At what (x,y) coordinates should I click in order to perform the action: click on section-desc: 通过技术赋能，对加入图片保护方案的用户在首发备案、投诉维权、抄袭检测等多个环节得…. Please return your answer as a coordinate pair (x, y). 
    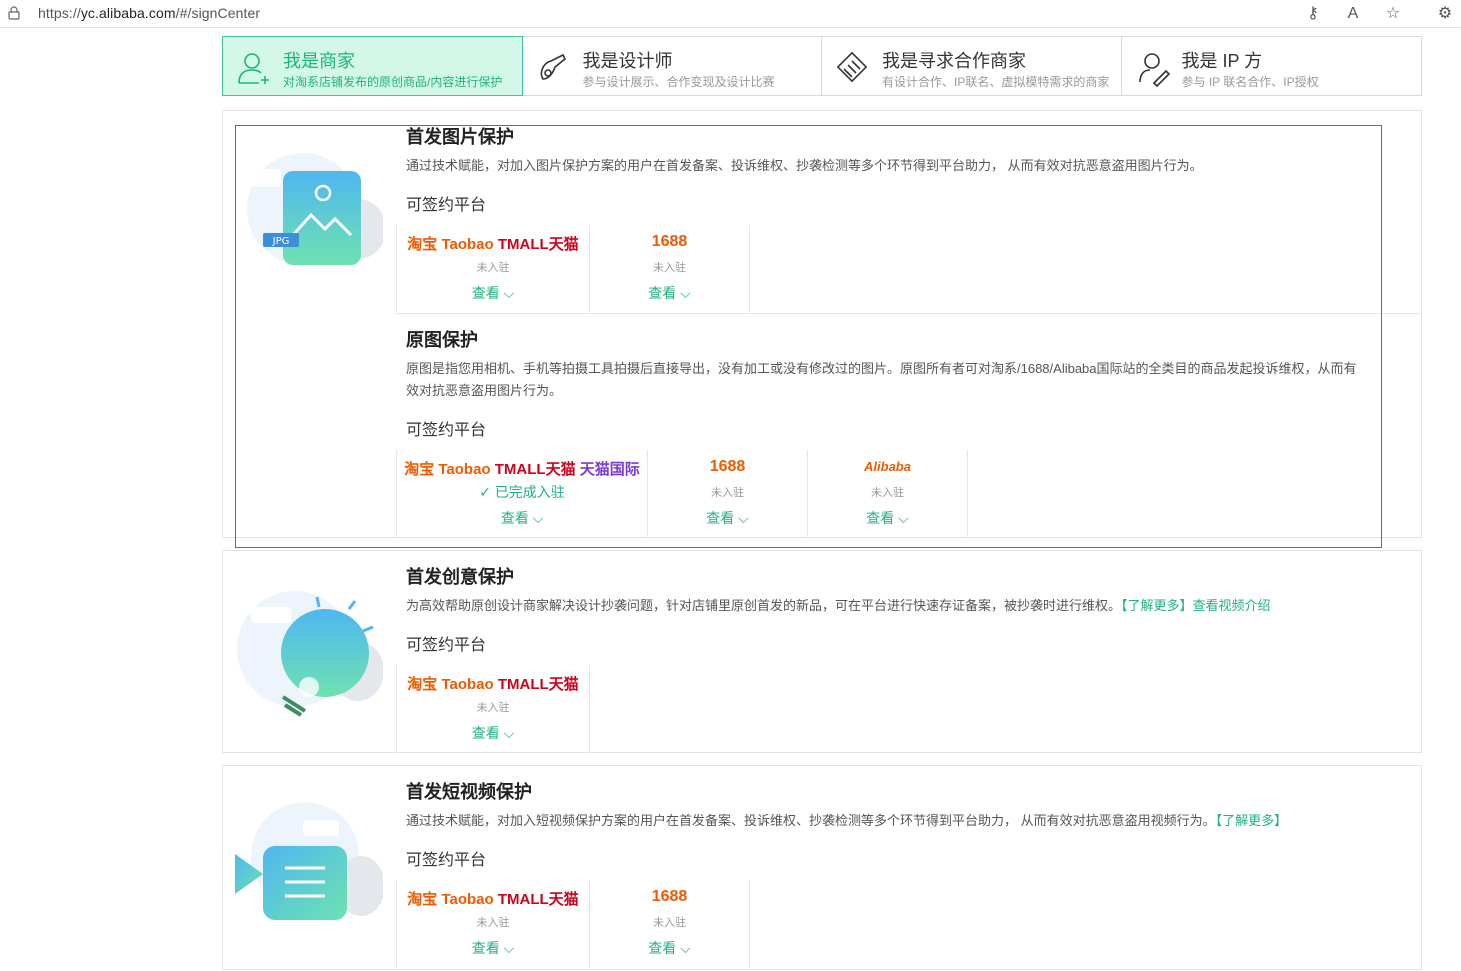
    Looking at the image, I should click on (804, 165).